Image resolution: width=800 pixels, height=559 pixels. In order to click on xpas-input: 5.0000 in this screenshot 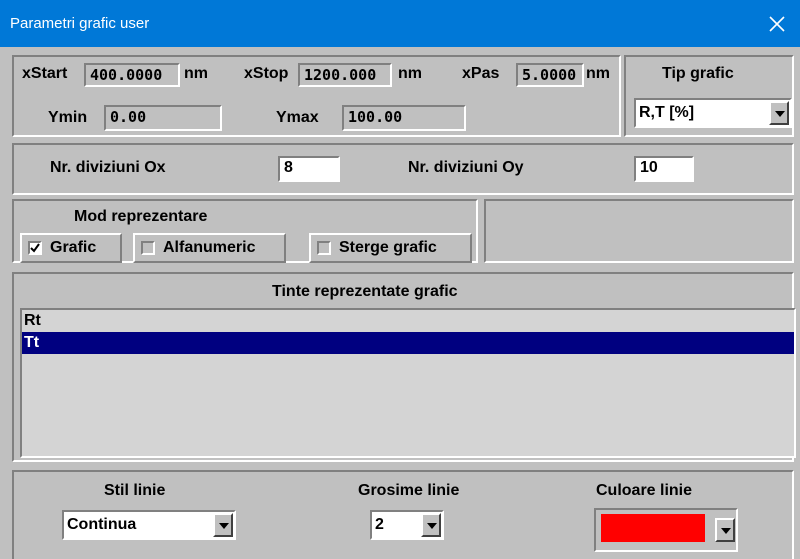, I will do `click(550, 75)`.